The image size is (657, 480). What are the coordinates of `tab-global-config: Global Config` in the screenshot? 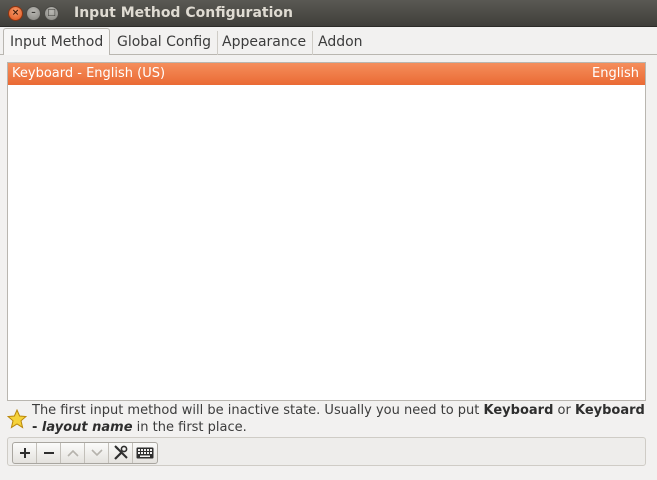 It's located at (165, 43).